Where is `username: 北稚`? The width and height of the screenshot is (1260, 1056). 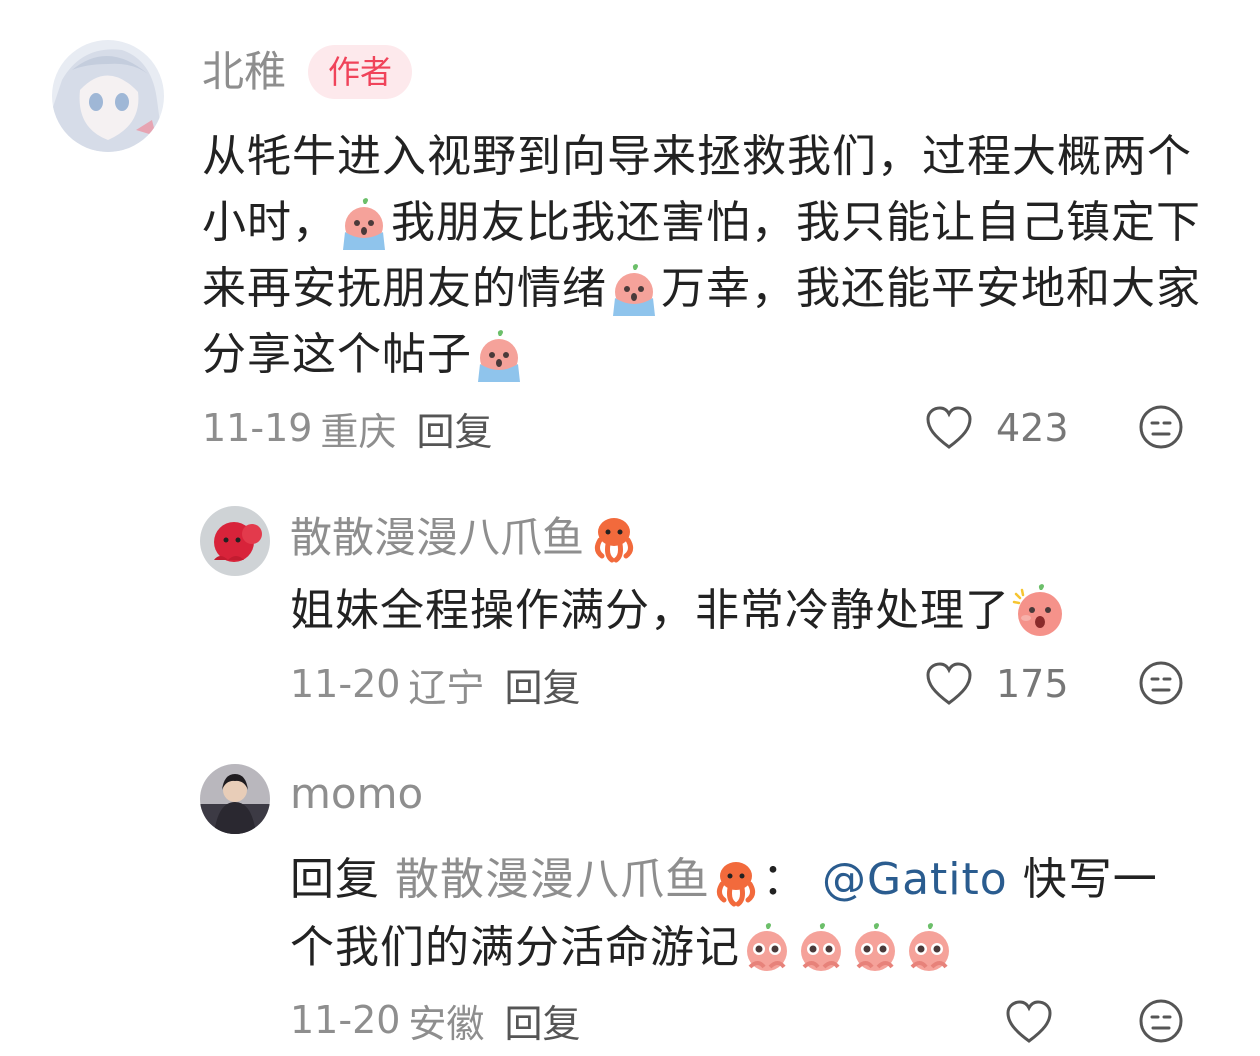 username: 北稚 is located at coordinates (244, 72).